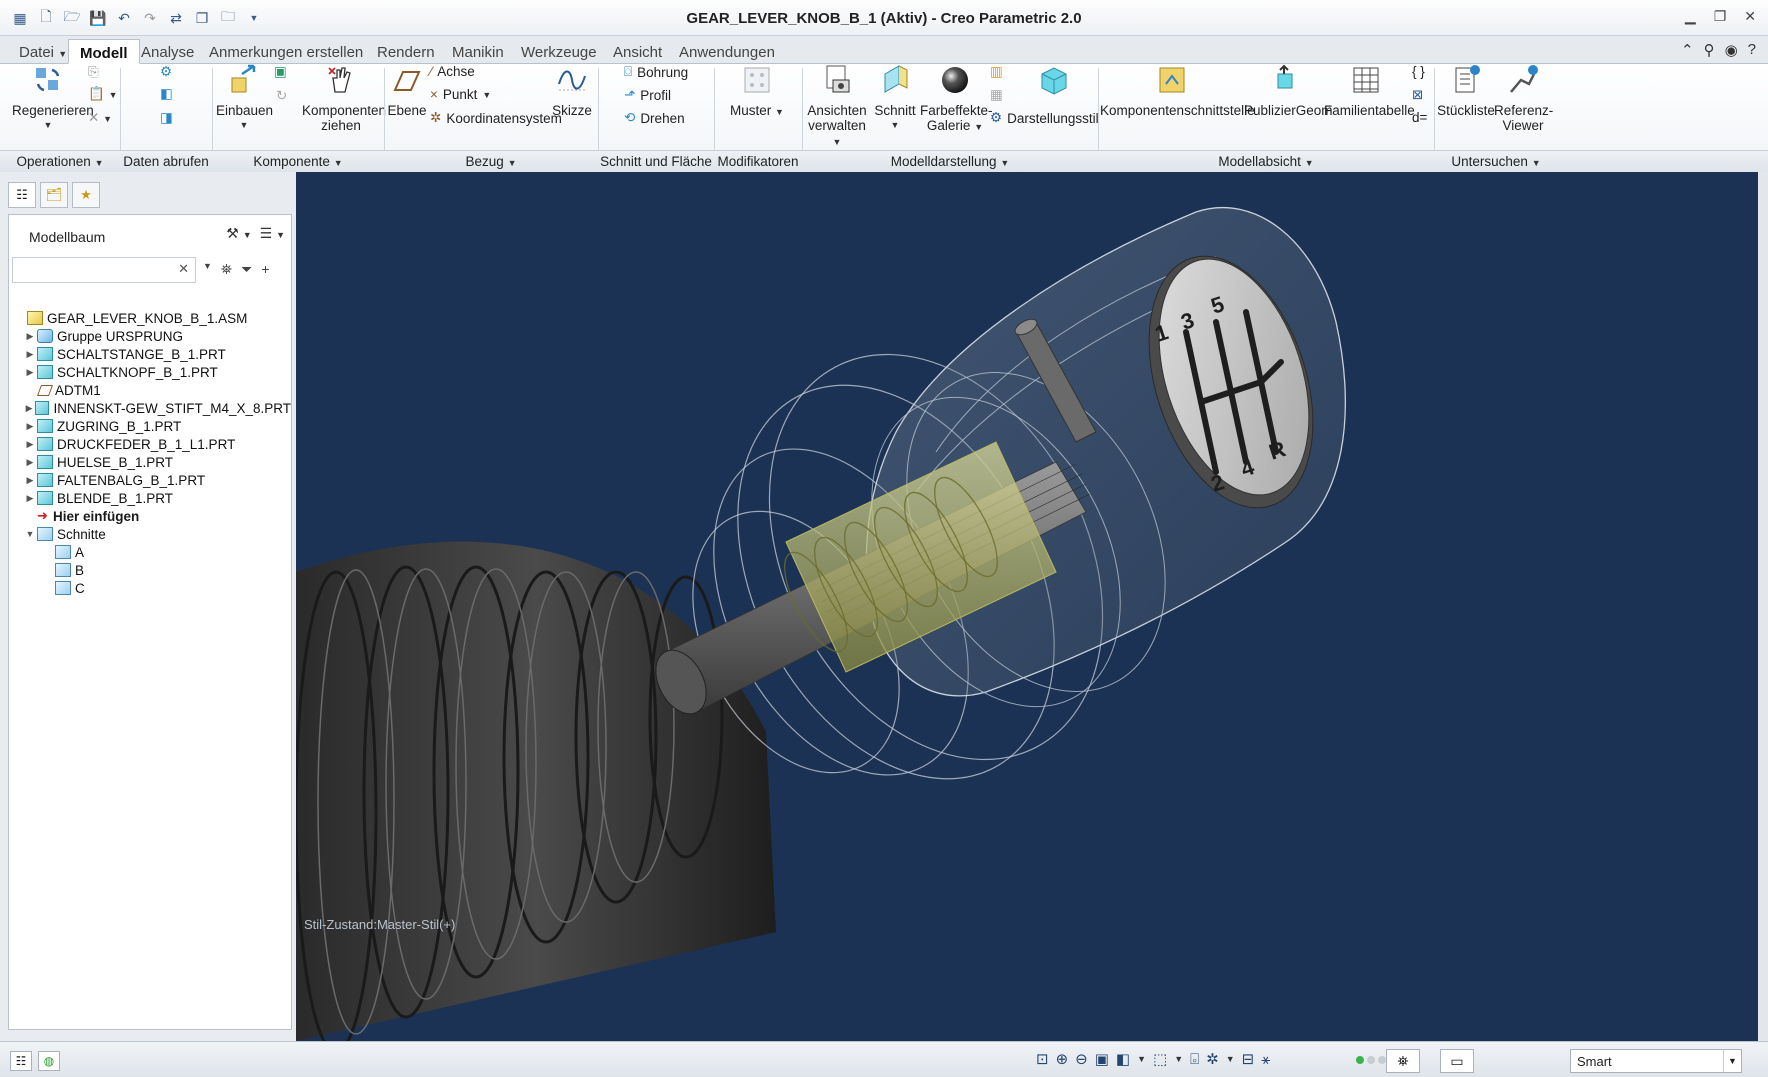 Image resolution: width=1768 pixels, height=1077 pixels. What do you see at coordinates (1288, 91) in the screenshot?
I see `publiziergeom-button: PublizierGeom` at bounding box center [1288, 91].